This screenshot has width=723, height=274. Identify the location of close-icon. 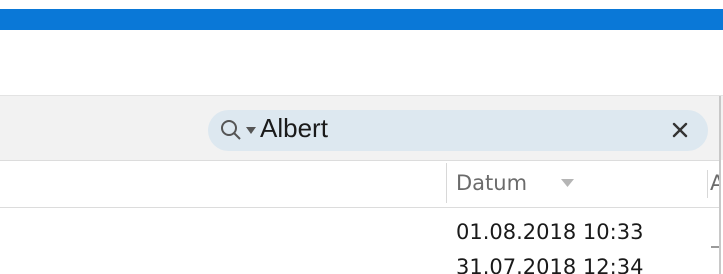
(680, 130).